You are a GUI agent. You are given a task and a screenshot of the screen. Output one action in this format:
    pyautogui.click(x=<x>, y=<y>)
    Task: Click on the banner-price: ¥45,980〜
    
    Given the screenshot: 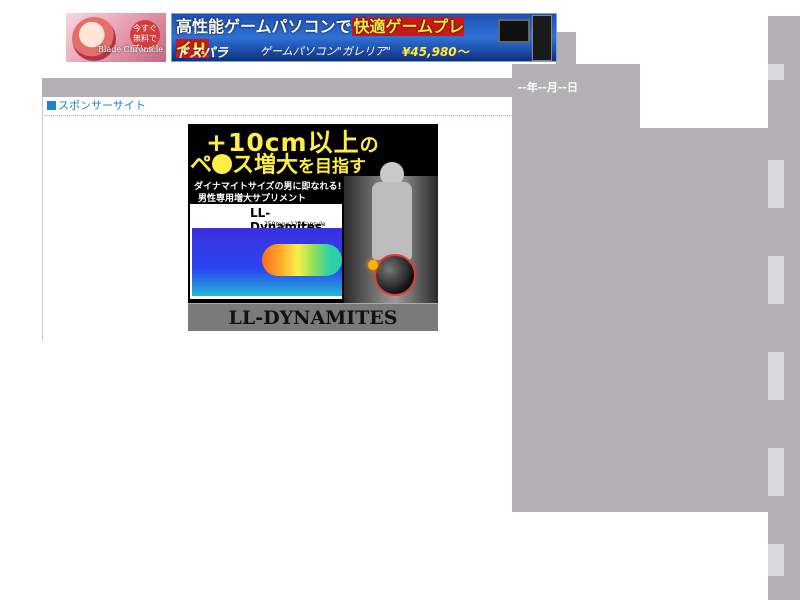 What is the action you would take?
    pyautogui.click(x=435, y=52)
    